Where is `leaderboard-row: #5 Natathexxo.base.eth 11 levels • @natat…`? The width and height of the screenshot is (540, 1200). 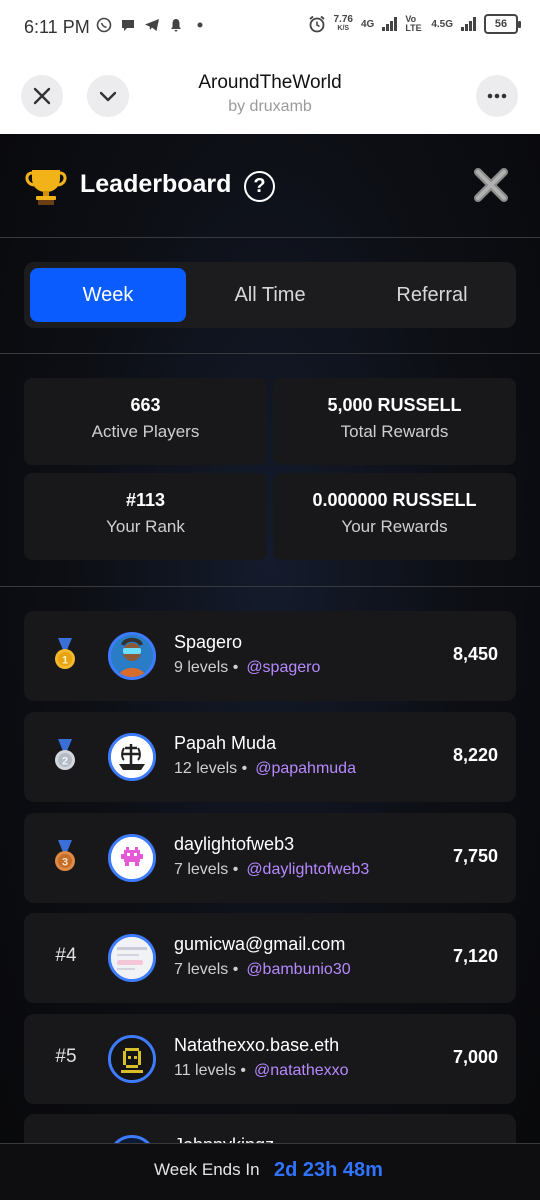 leaderboard-row: #5 Natathexxo.base.eth 11 levels • @natat… is located at coordinates (270, 1059).